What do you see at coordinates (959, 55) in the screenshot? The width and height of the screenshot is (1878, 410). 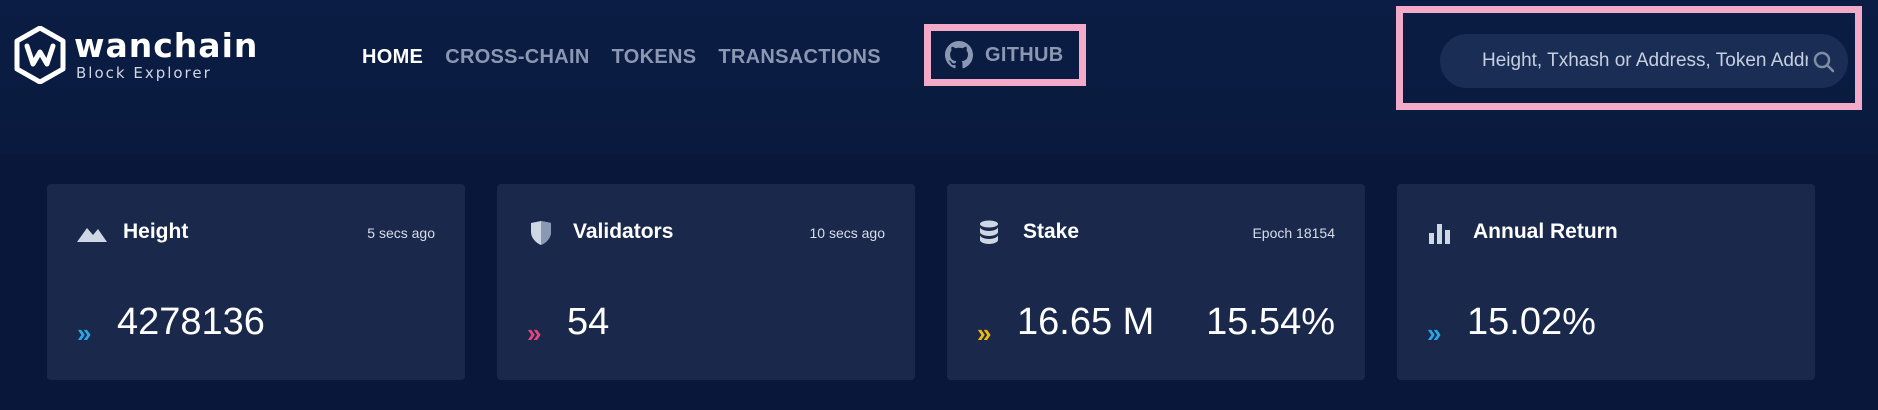 I see `github-icon` at bounding box center [959, 55].